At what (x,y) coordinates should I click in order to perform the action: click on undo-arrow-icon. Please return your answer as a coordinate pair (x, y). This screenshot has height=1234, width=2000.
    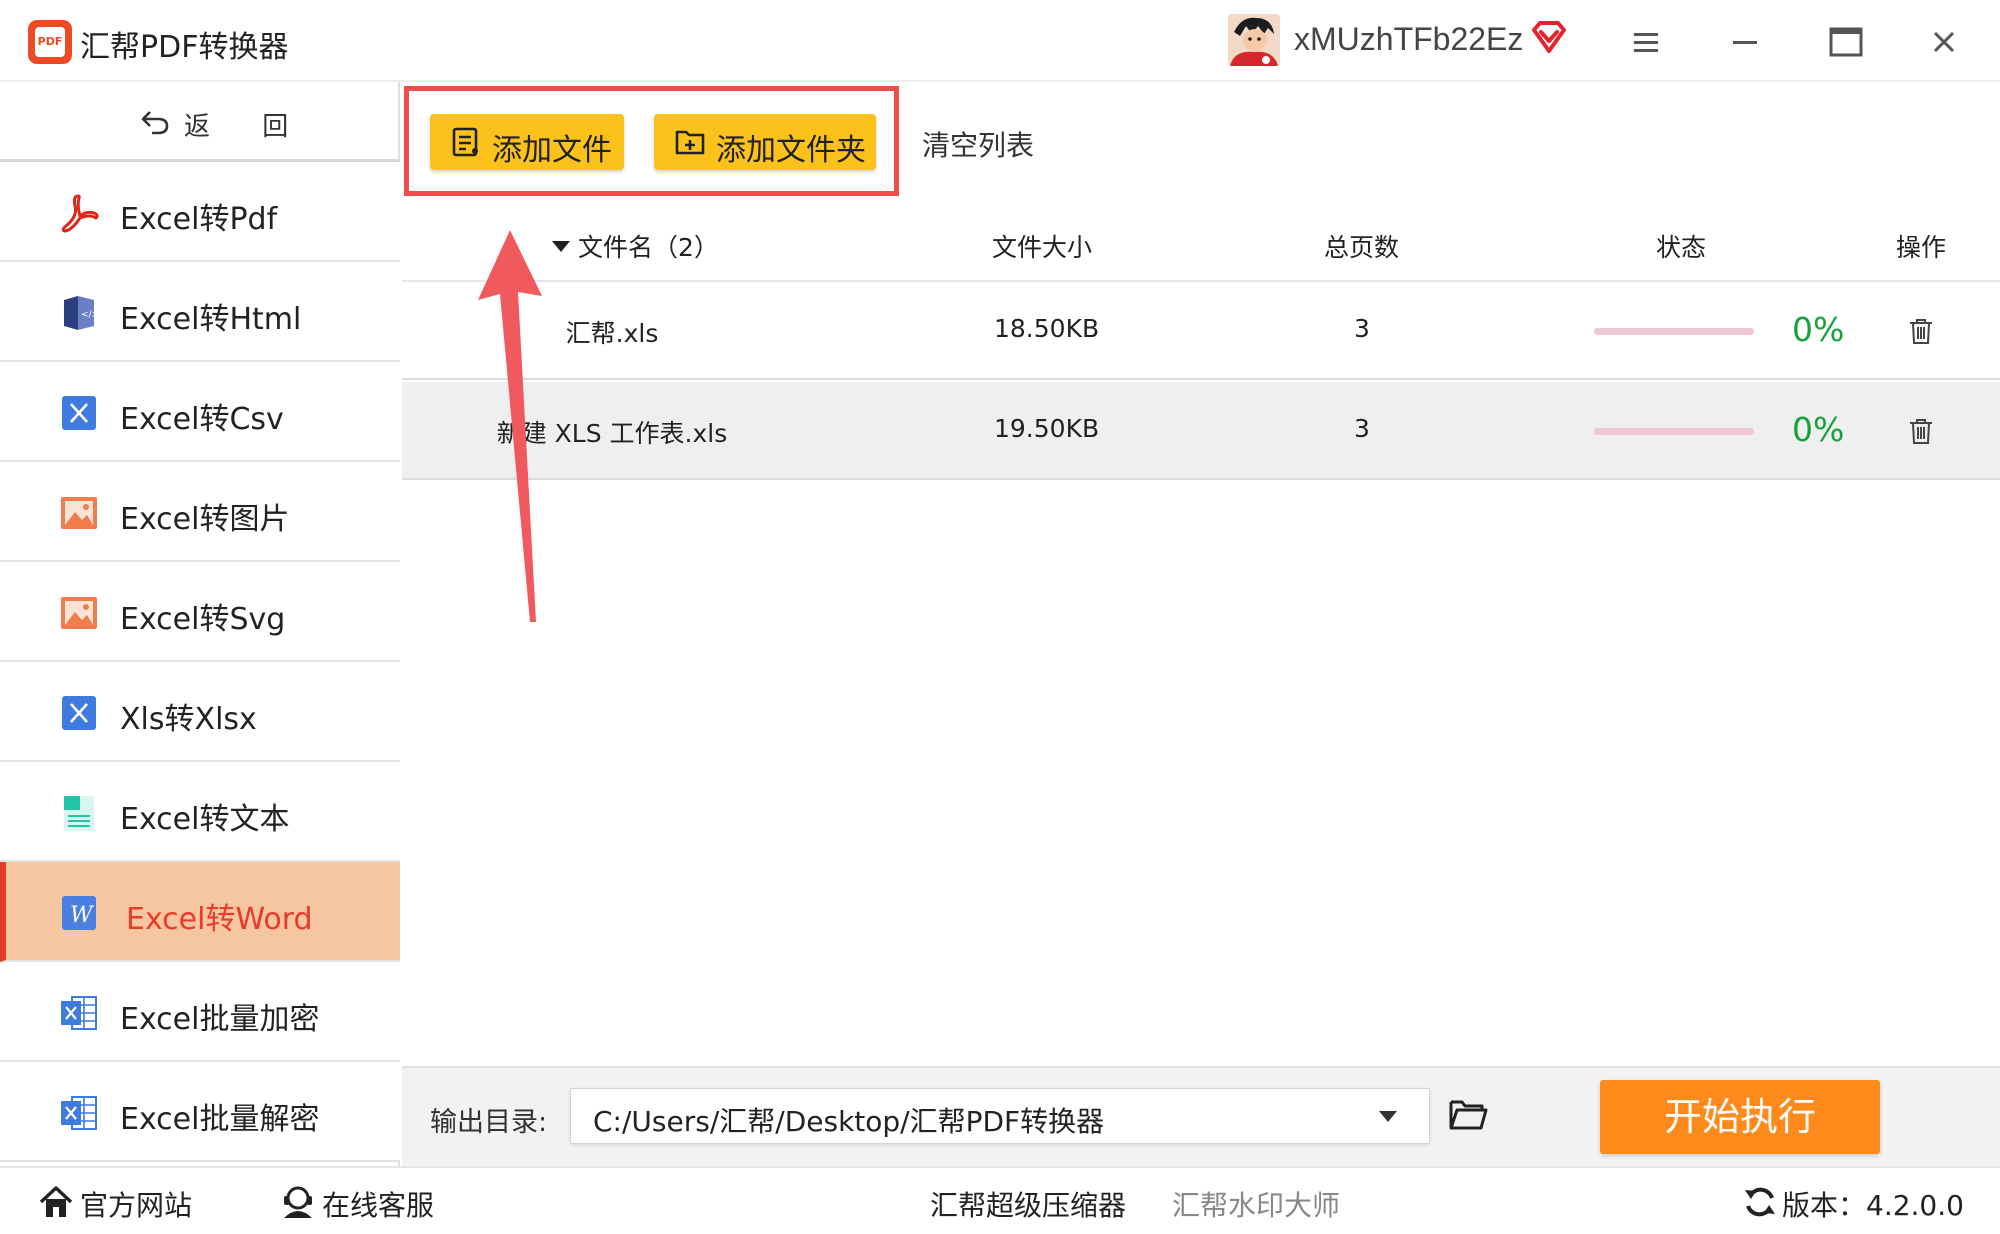
    Looking at the image, I should click on (155, 123).